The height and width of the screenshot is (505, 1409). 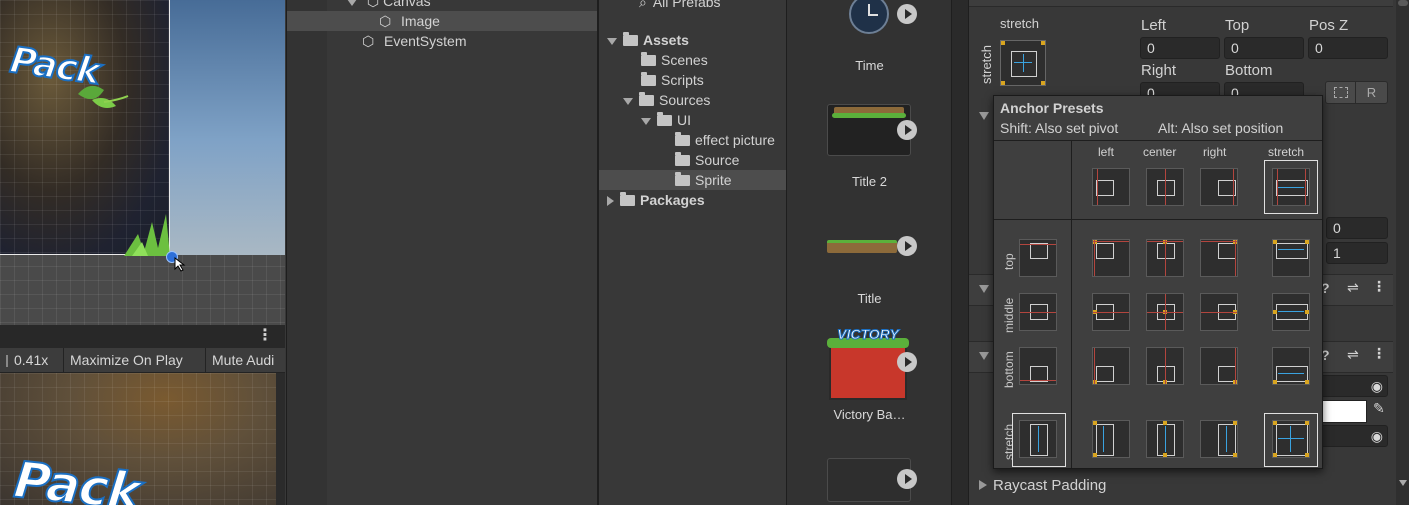 I want to click on hierarchy-label: Canvas, so click(x=407, y=4).